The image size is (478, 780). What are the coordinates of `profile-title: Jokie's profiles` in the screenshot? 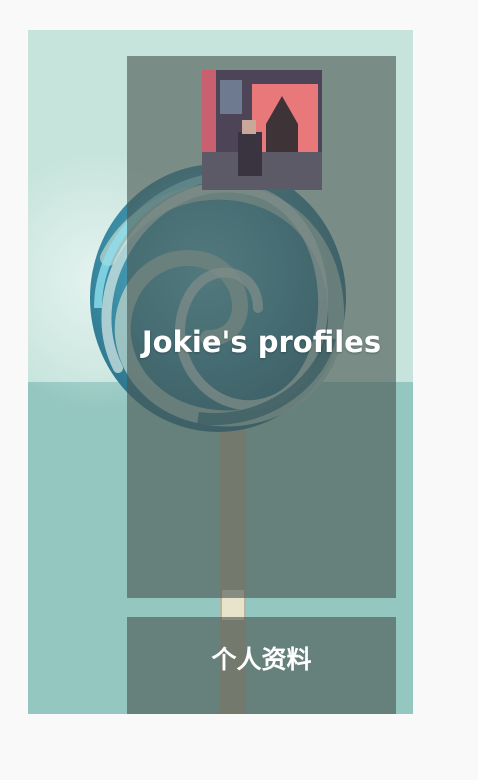 It's located at (261, 342).